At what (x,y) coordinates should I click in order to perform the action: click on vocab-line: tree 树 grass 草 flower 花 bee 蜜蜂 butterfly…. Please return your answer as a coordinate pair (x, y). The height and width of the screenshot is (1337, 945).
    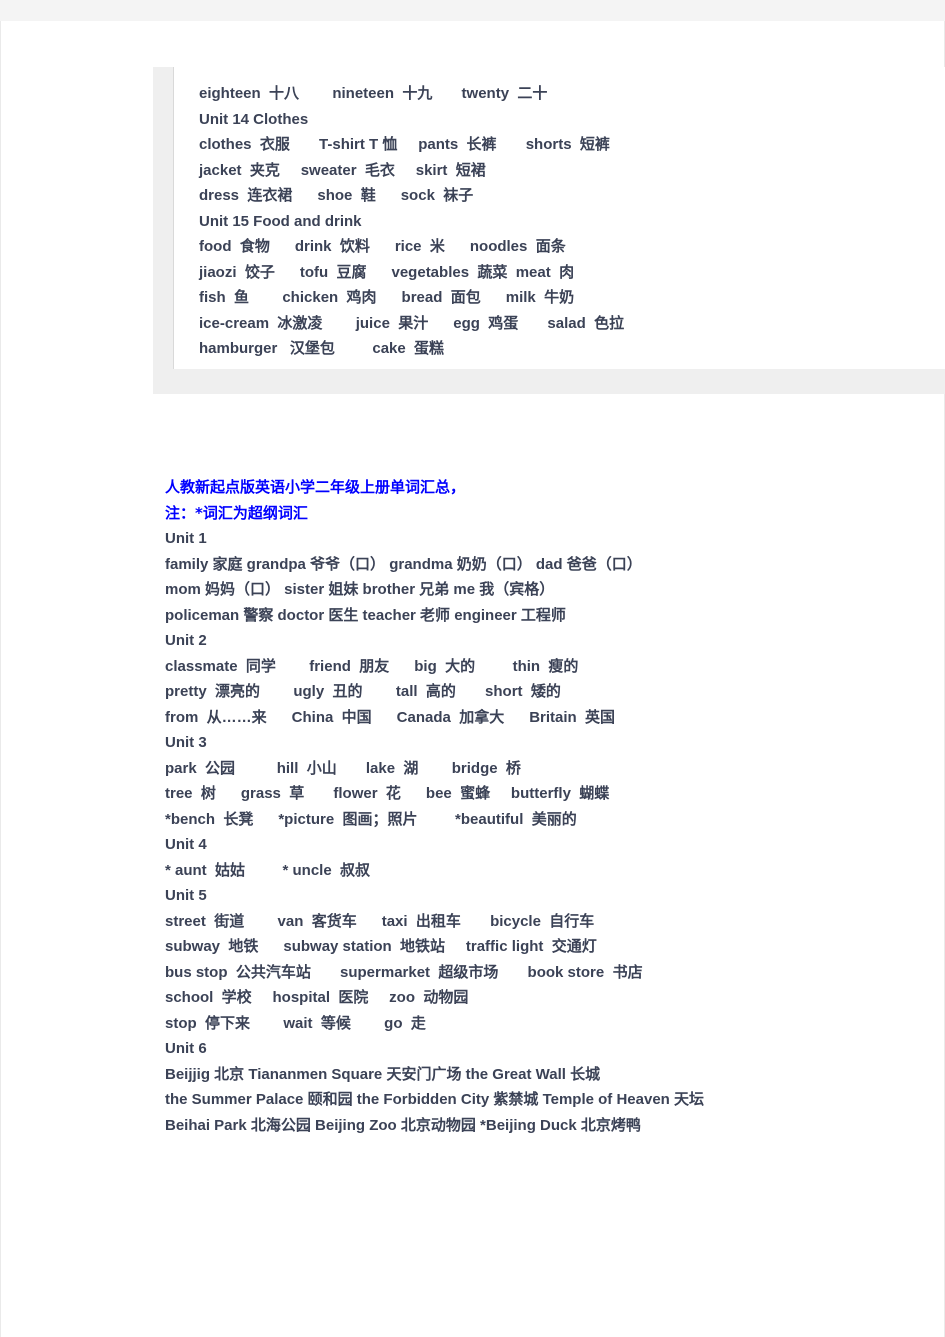
    Looking at the image, I should click on (387, 793).